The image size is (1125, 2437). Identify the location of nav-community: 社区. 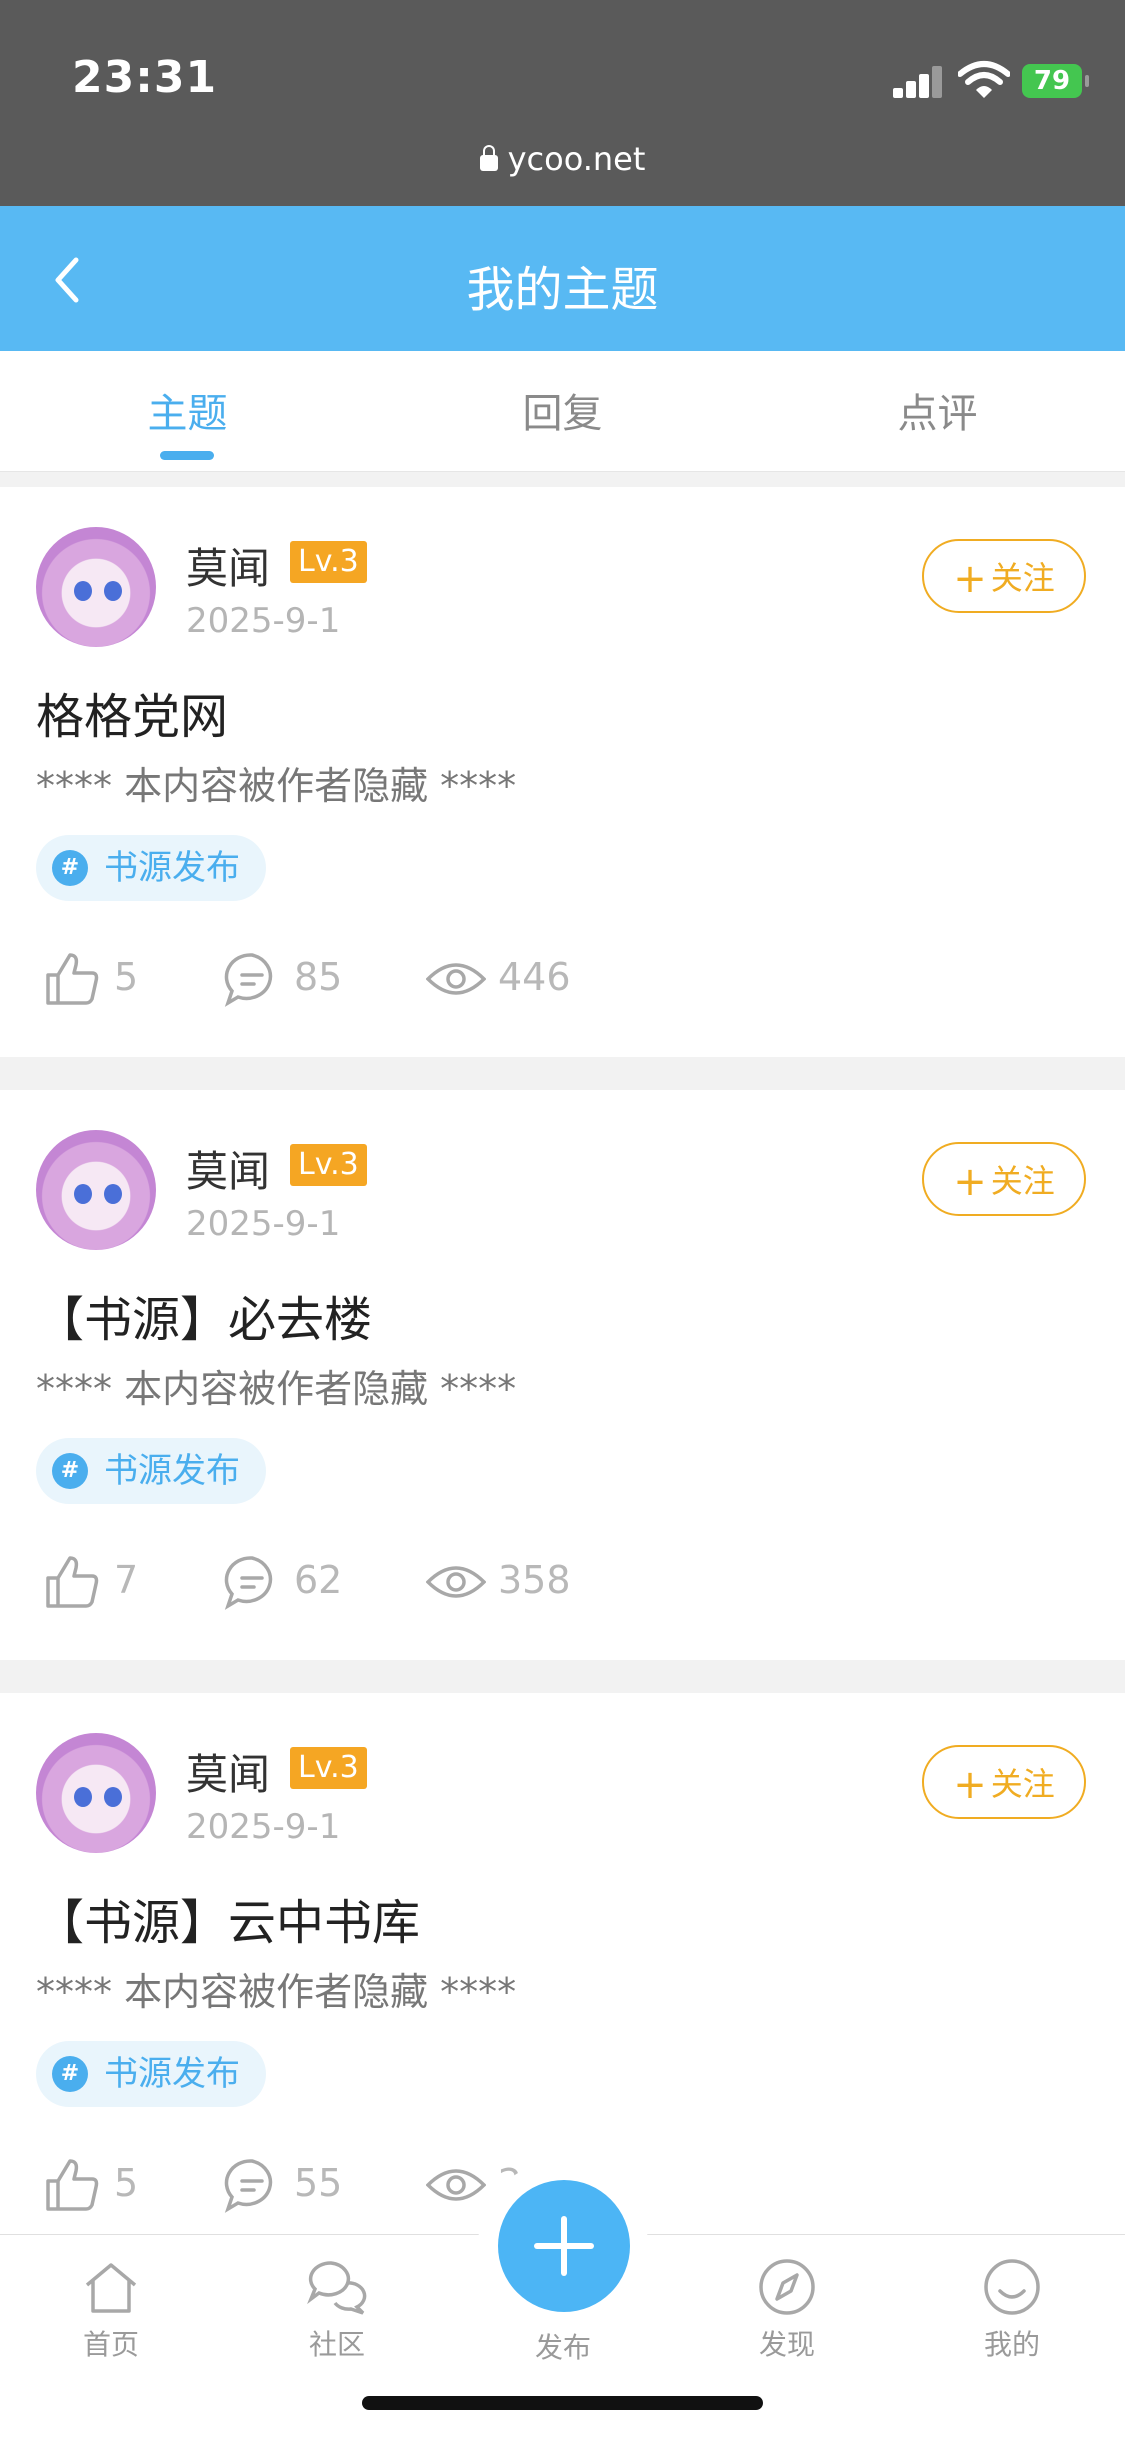
(337, 2310).